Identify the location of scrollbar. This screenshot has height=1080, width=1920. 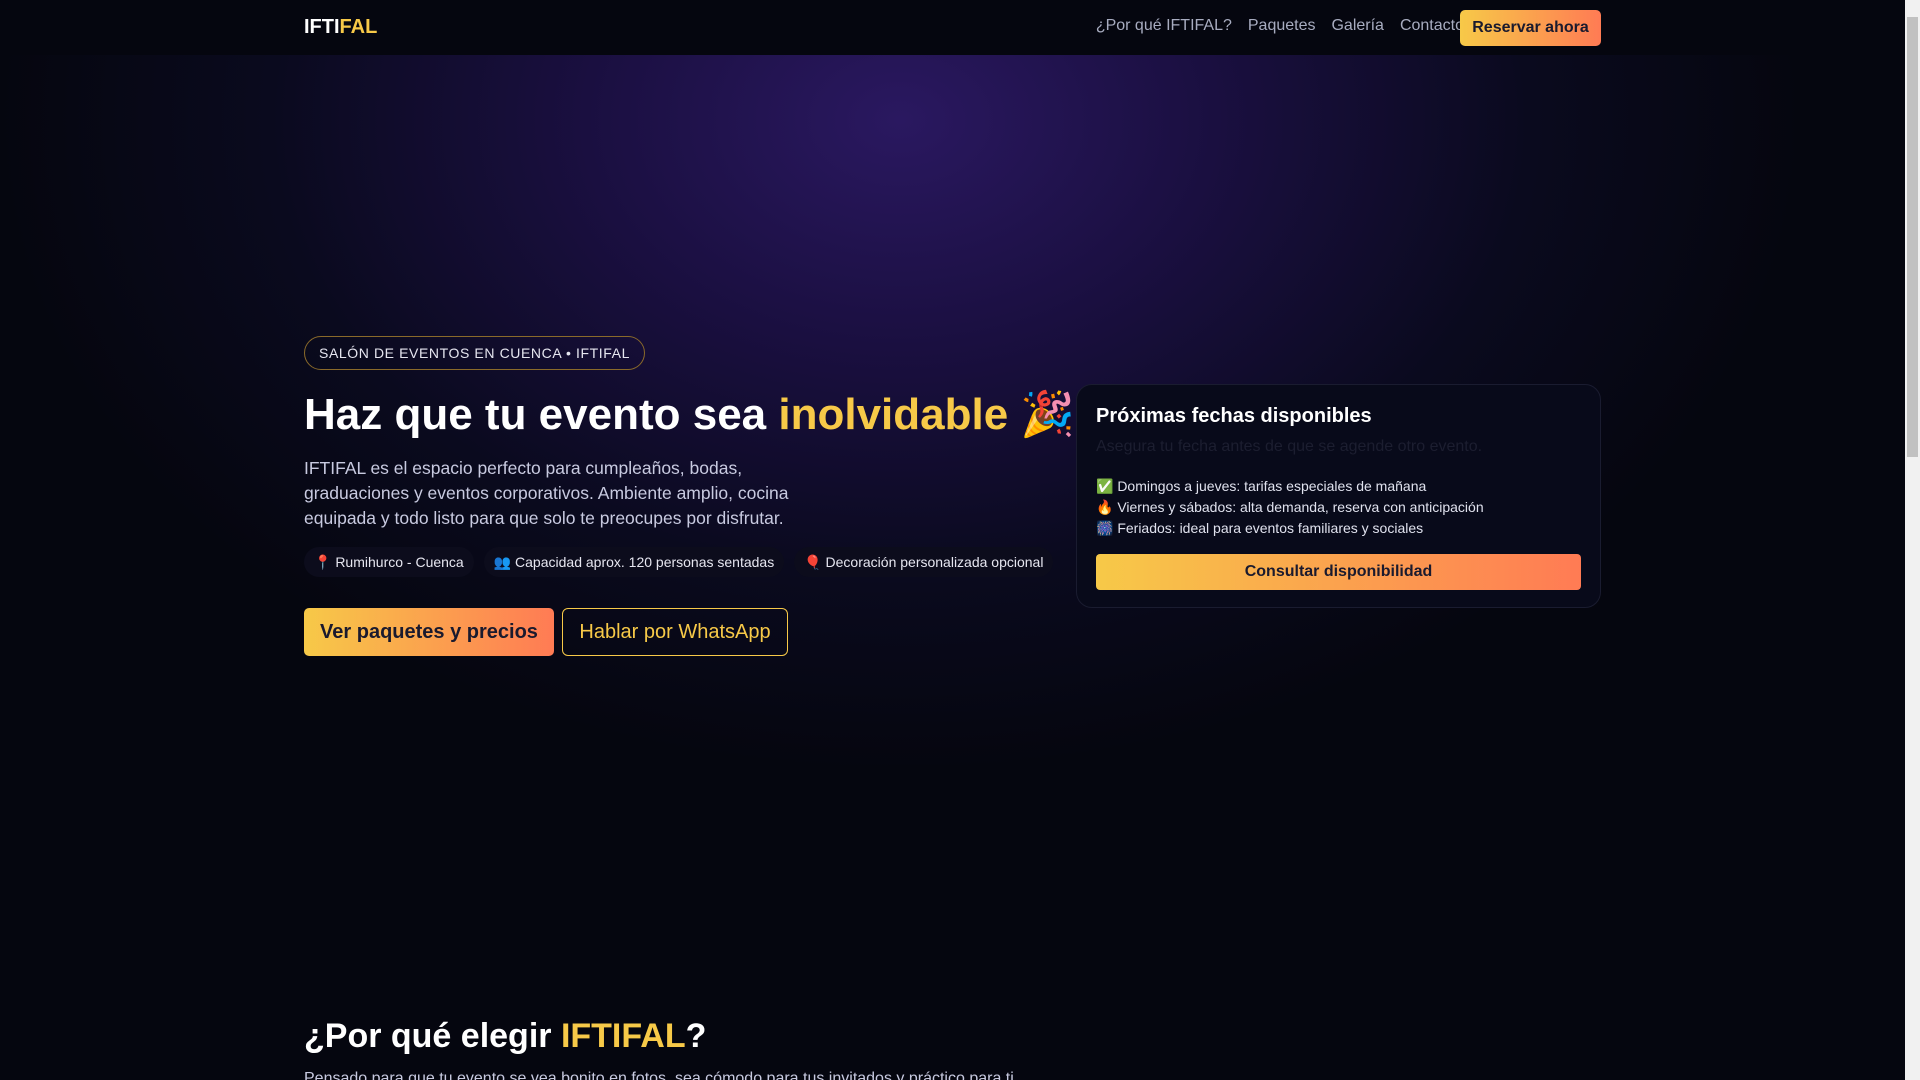
(1912, 540).